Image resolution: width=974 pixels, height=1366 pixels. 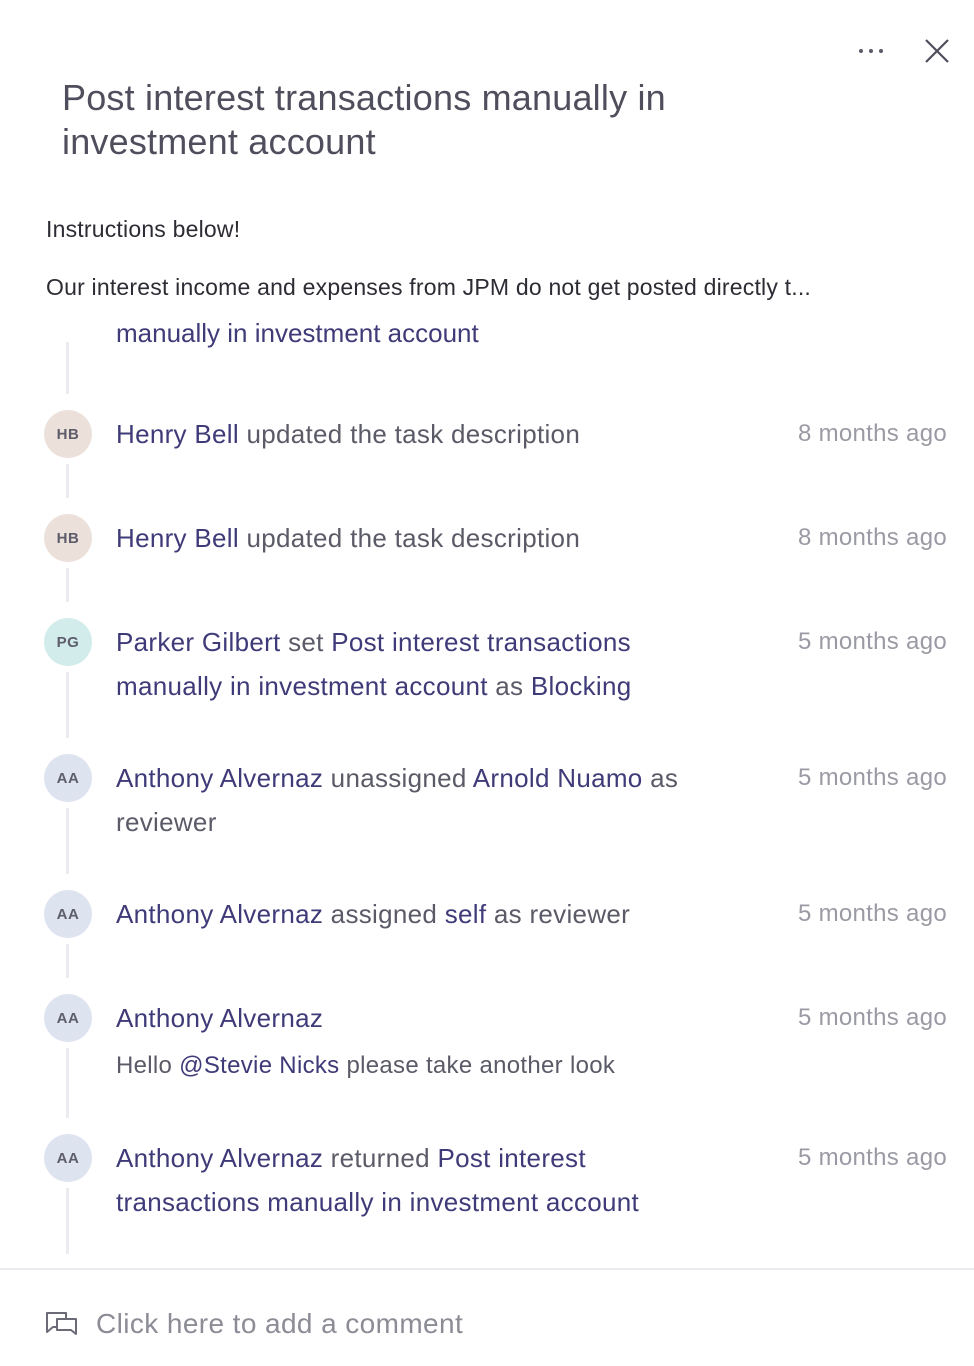 I want to click on activity-text: Anthony Alvernaz, so click(x=421, y=1018).